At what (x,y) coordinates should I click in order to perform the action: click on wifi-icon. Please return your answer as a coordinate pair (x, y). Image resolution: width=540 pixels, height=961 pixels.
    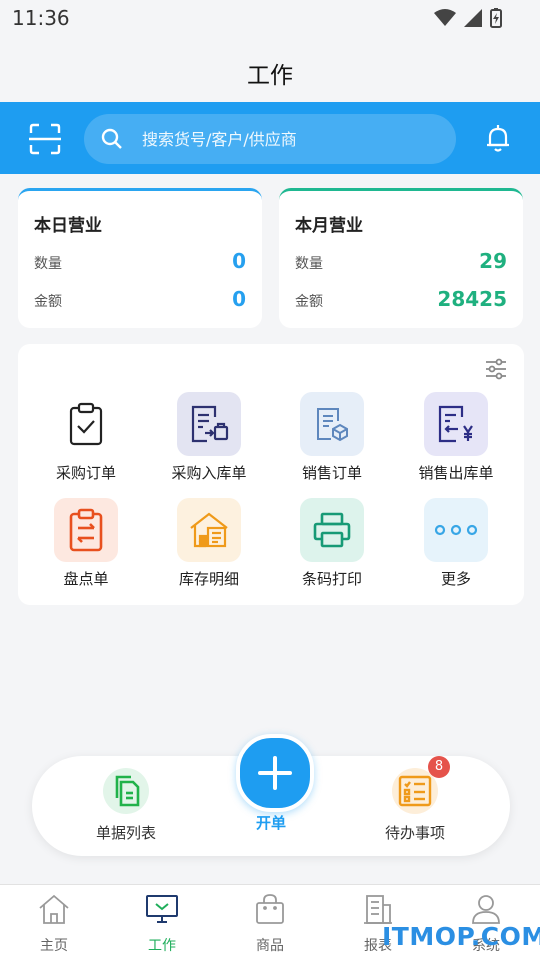
    Looking at the image, I should click on (445, 17).